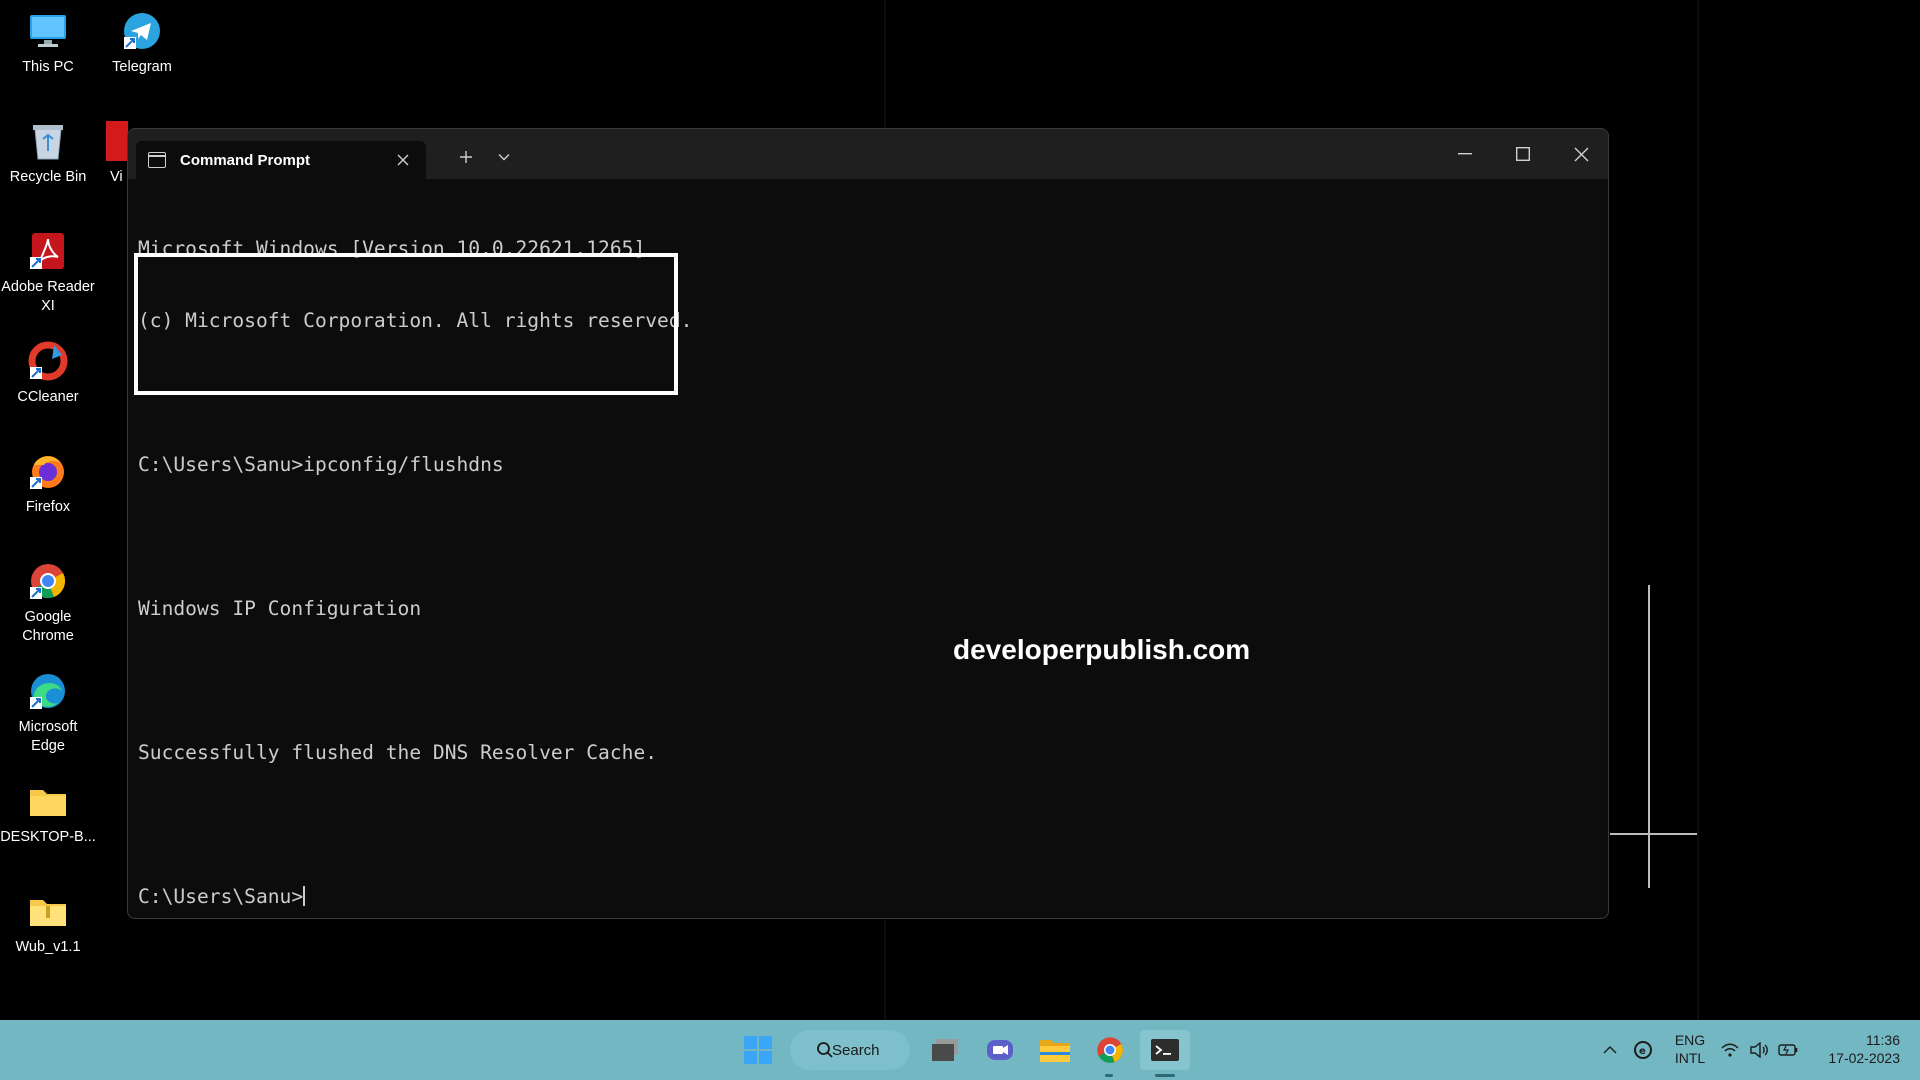  Describe the element at coordinates (1698, 510) in the screenshot. I see `wallpaper-line` at that location.